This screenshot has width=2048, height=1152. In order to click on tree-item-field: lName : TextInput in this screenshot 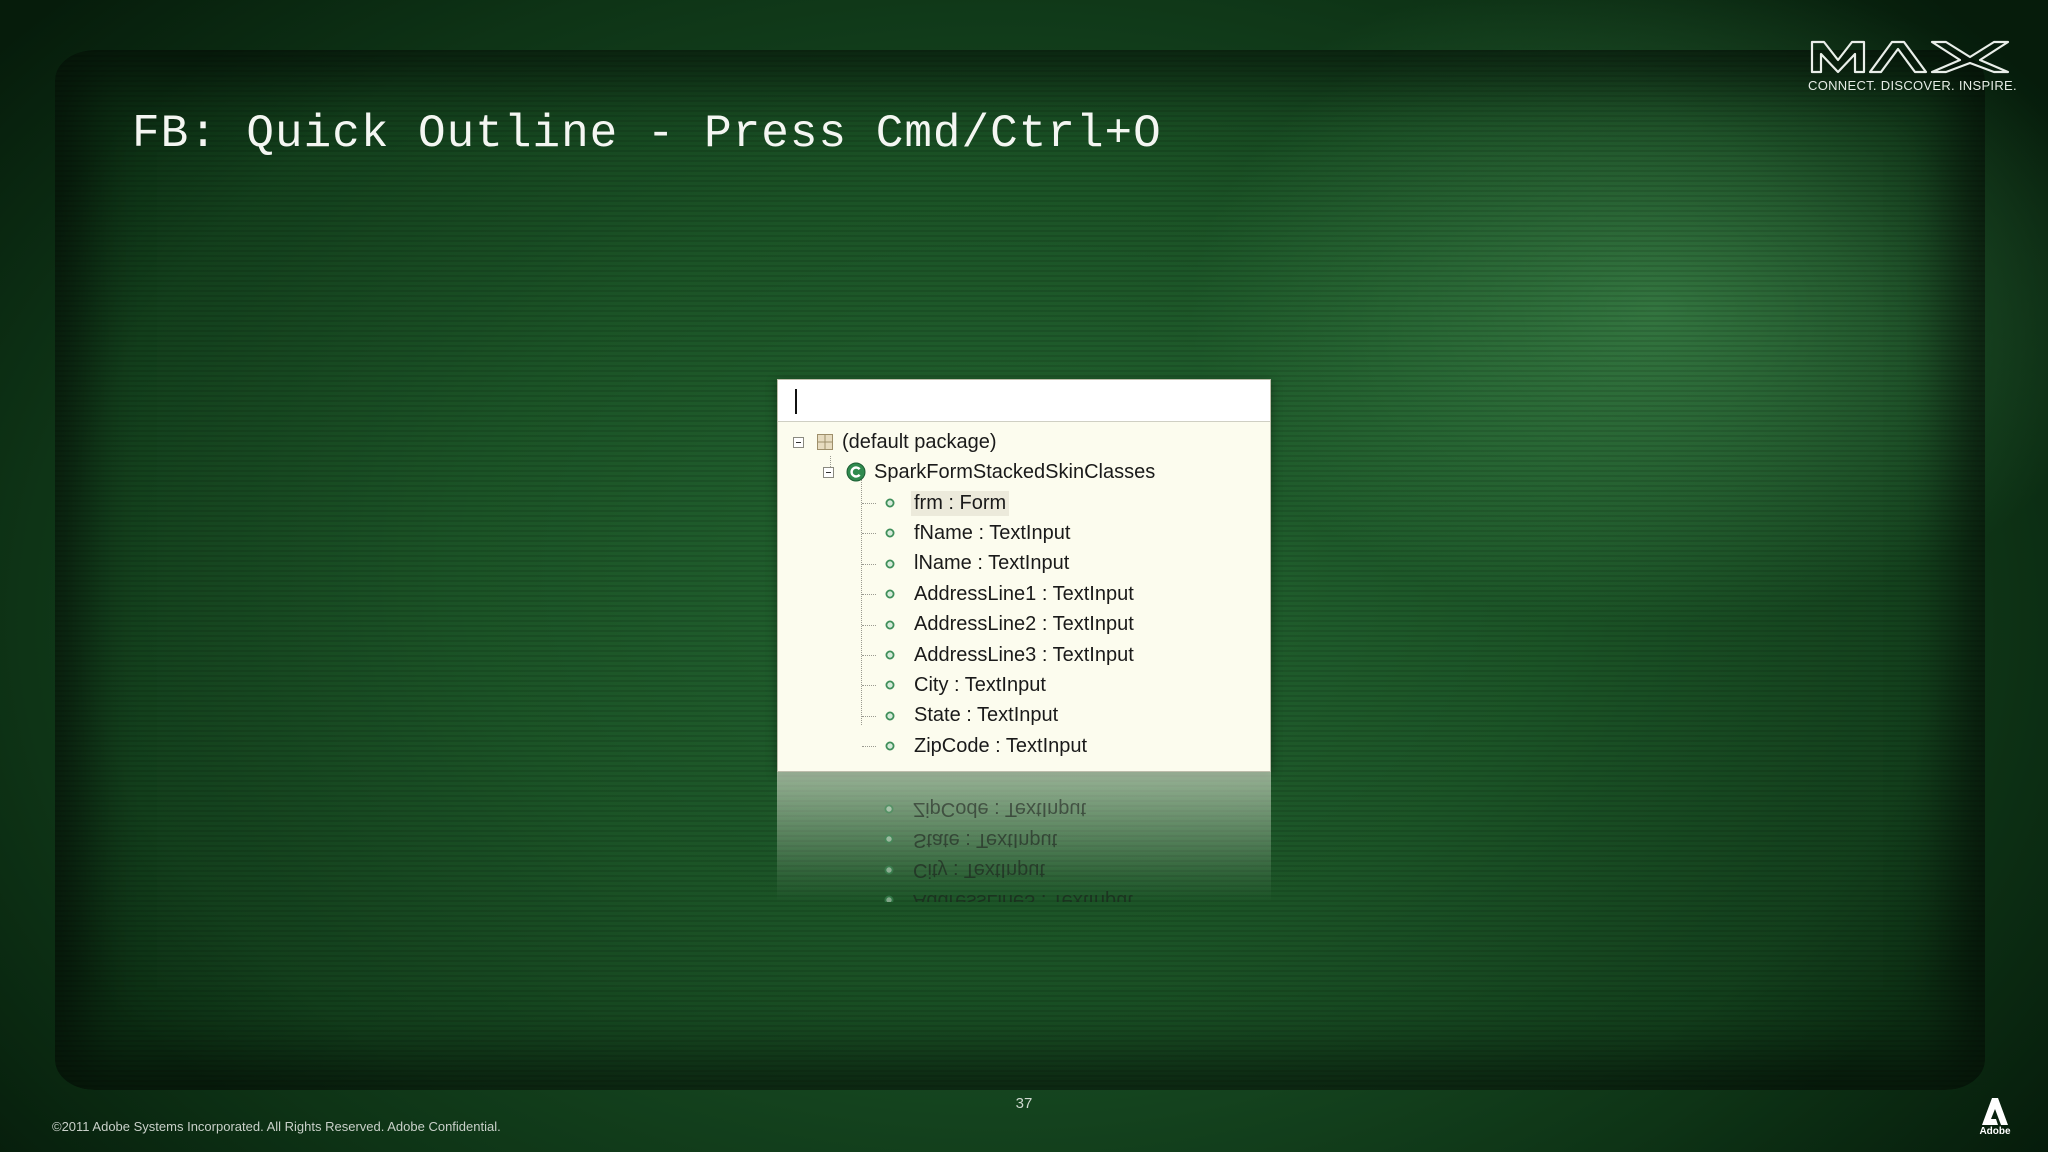, I will do `click(978, 564)`.